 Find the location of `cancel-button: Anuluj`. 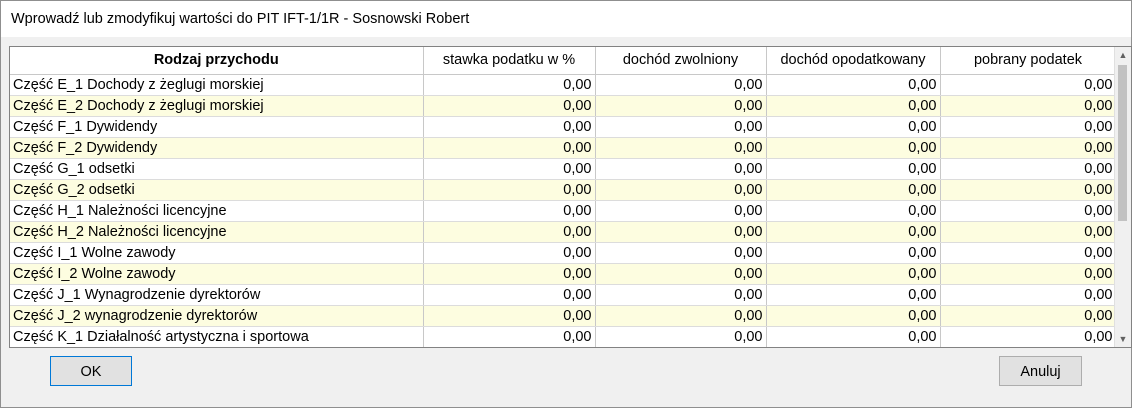

cancel-button: Anuluj is located at coordinates (1040, 371).